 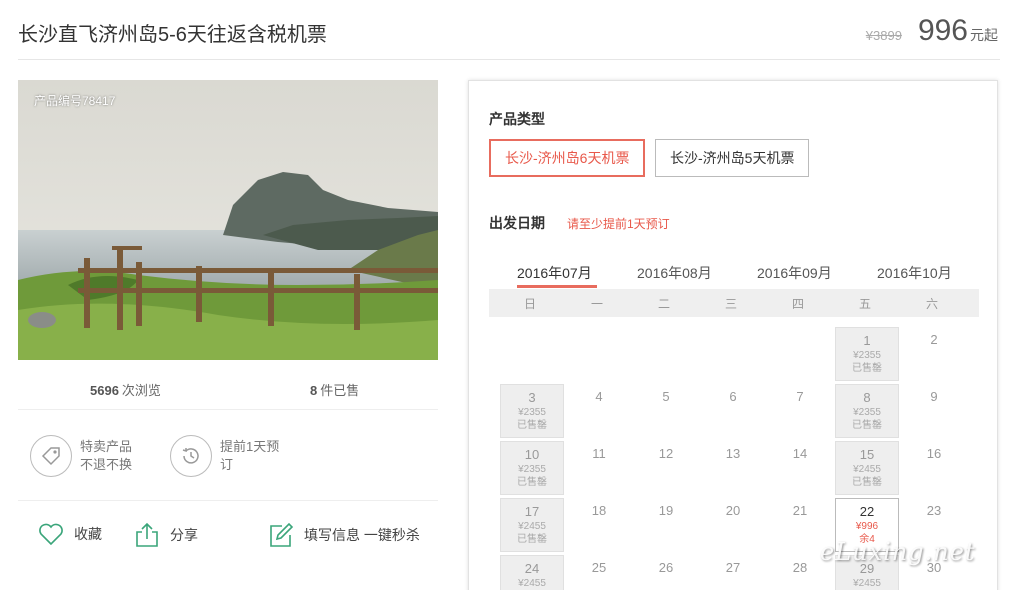 I want to click on favorite-button: 收藏, so click(x=70, y=534).